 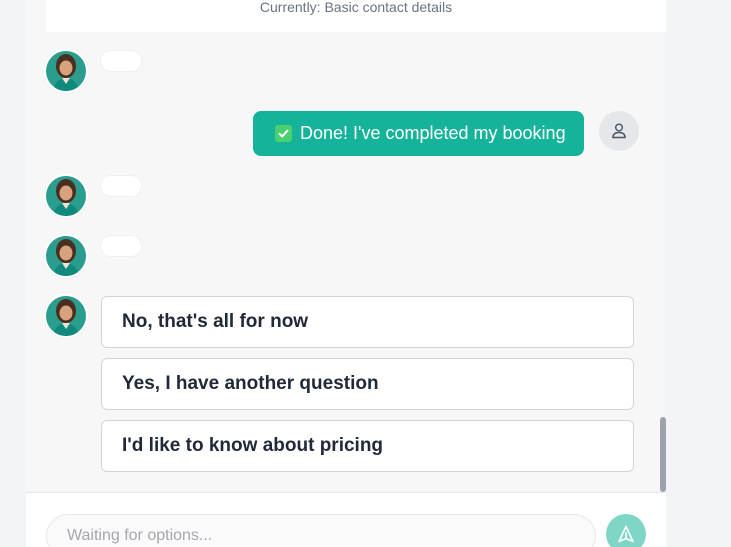 What do you see at coordinates (283, 133) in the screenshot?
I see `check-box-icon` at bounding box center [283, 133].